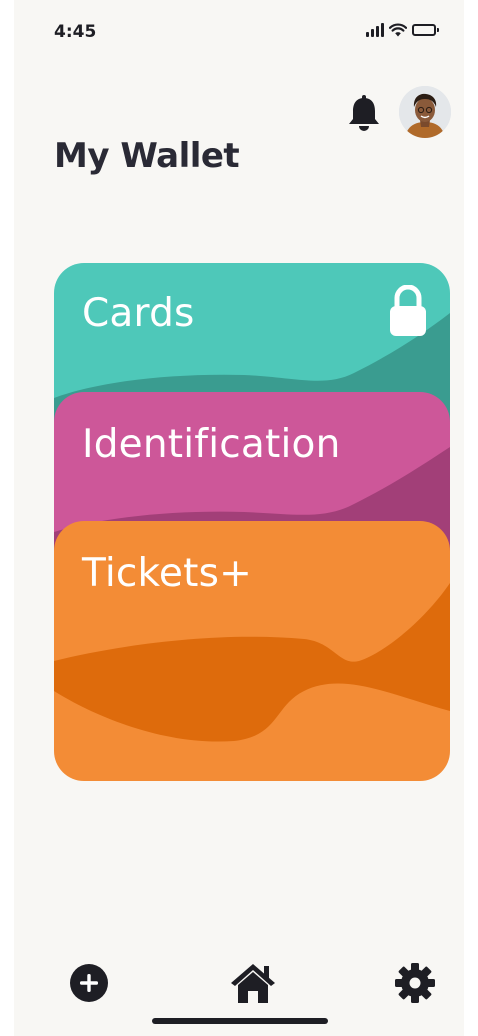 This screenshot has width=478, height=1036. I want to click on battery-icon, so click(425, 30).